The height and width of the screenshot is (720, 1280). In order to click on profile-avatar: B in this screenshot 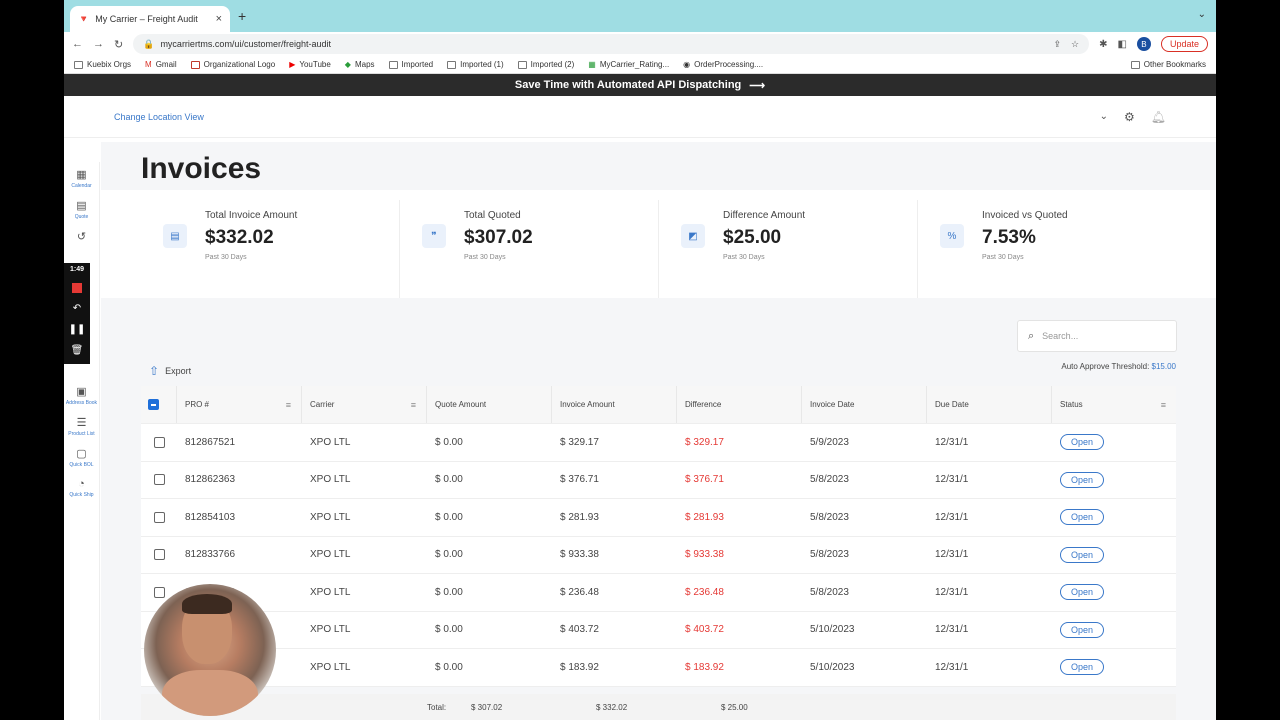, I will do `click(1143, 44)`.